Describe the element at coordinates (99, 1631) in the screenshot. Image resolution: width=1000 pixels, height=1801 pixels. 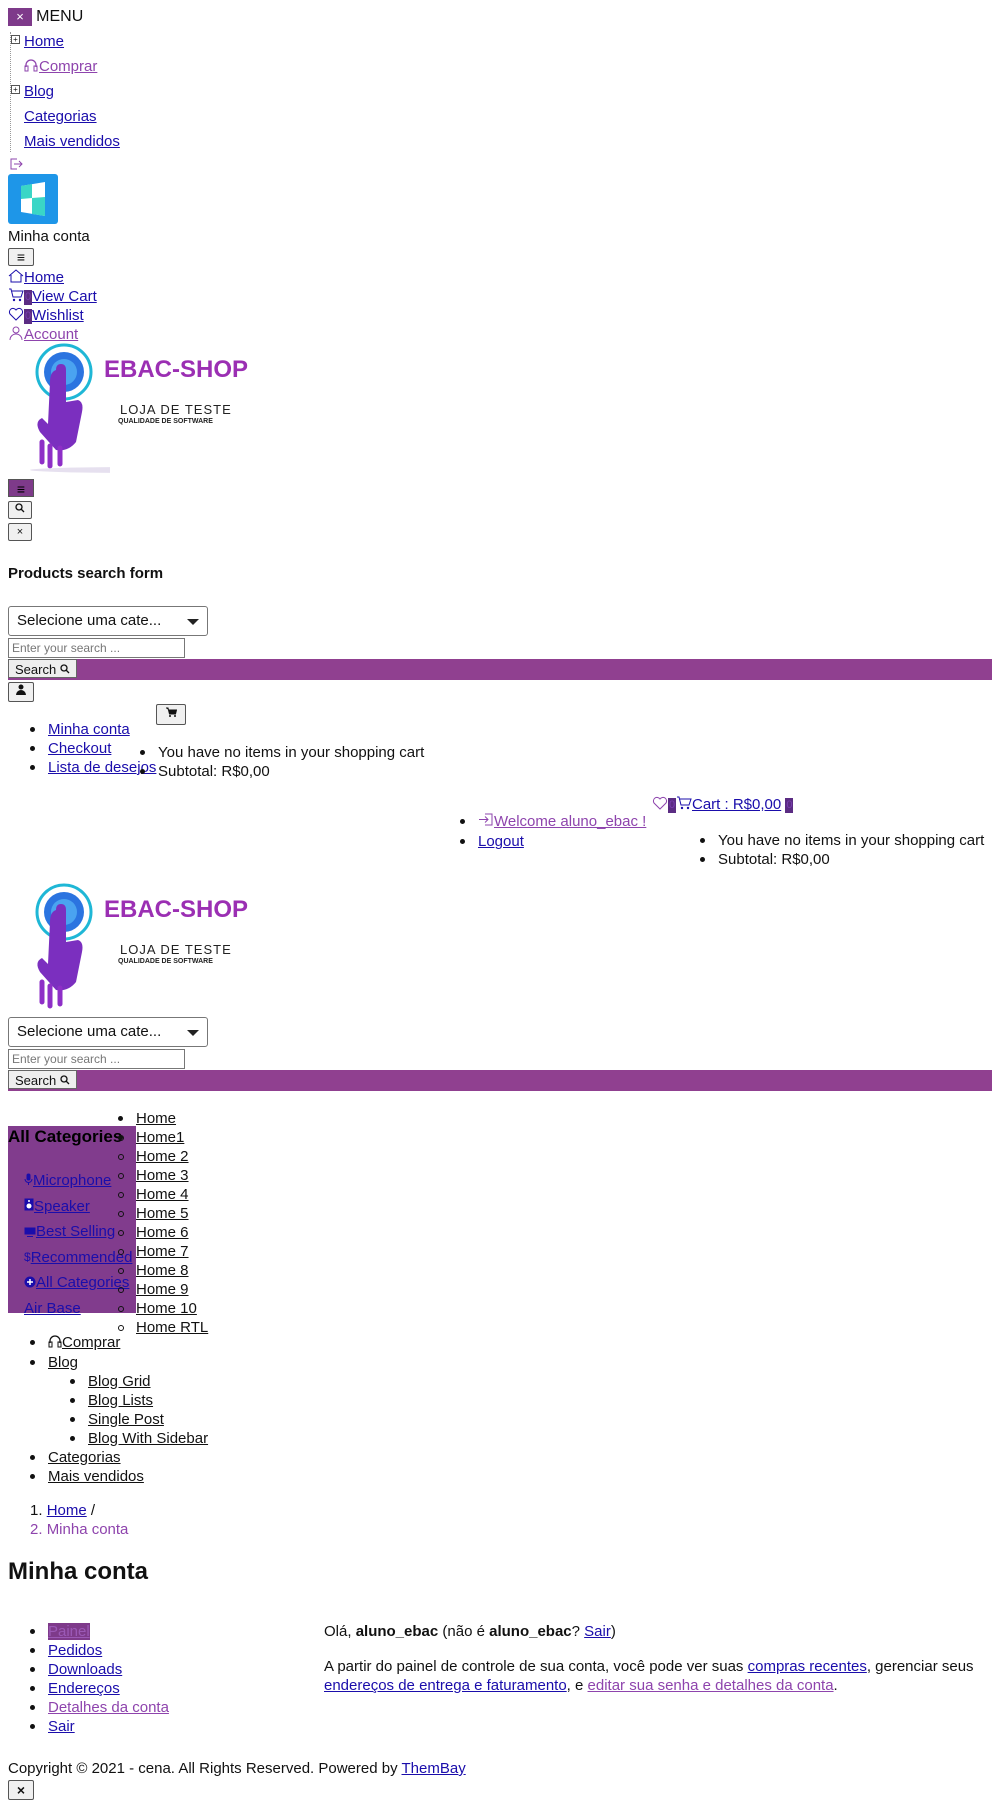
I see `account-nav-item: Painel` at that location.